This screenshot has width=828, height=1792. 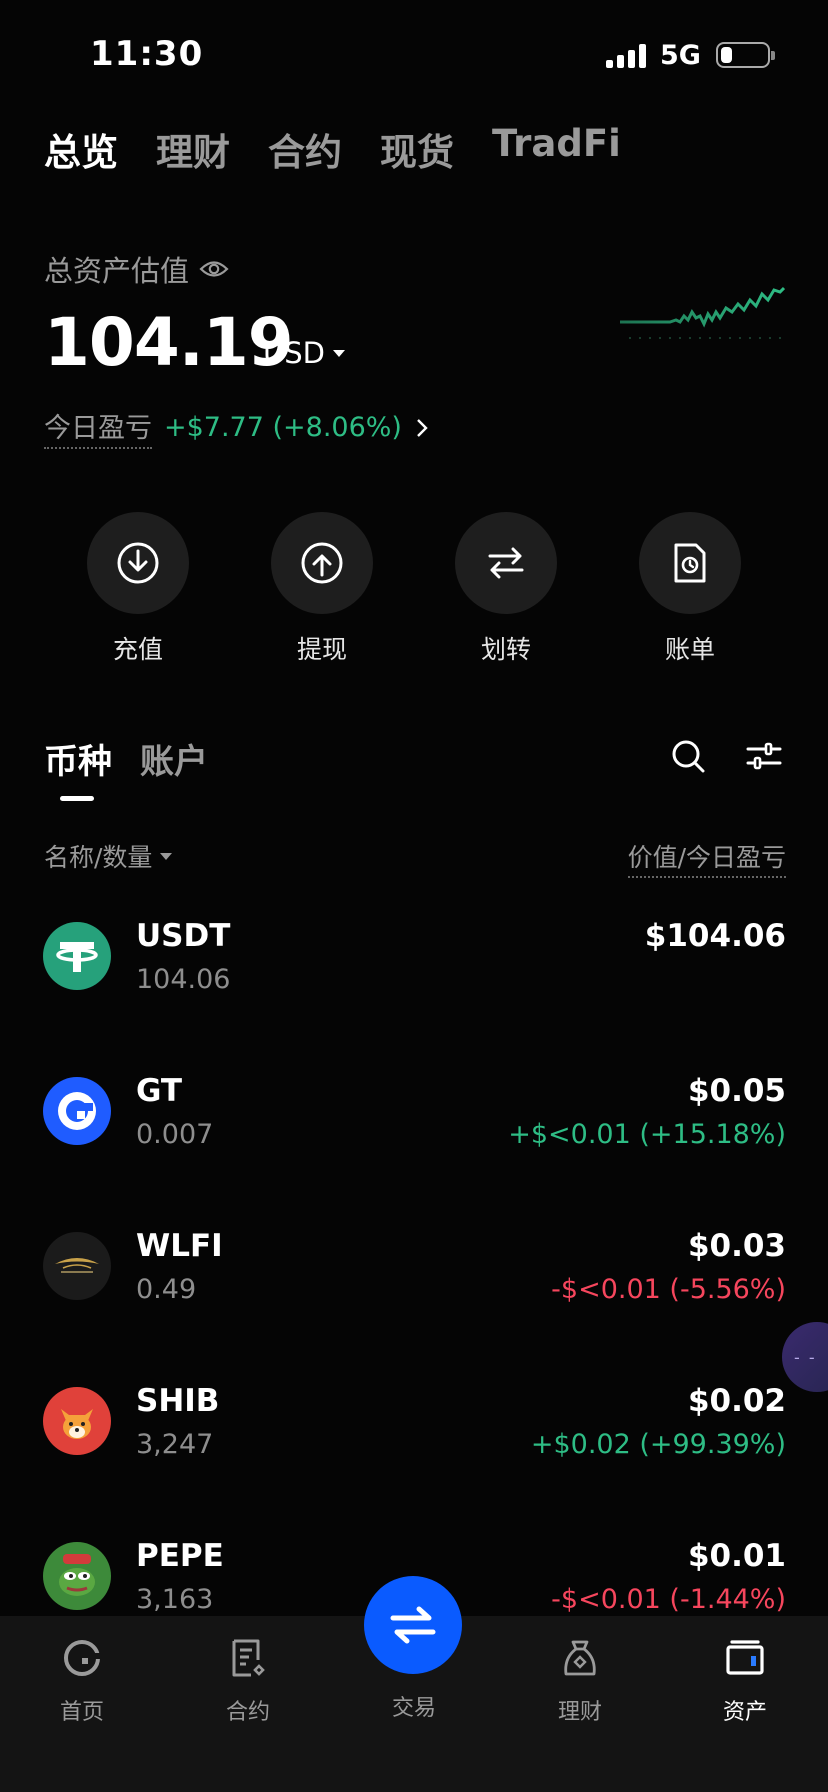 What do you see at coordinates (178, 1401) in the screenshot?
I see `asset-symbol: SHIB` at bounding box center [178, 1401].